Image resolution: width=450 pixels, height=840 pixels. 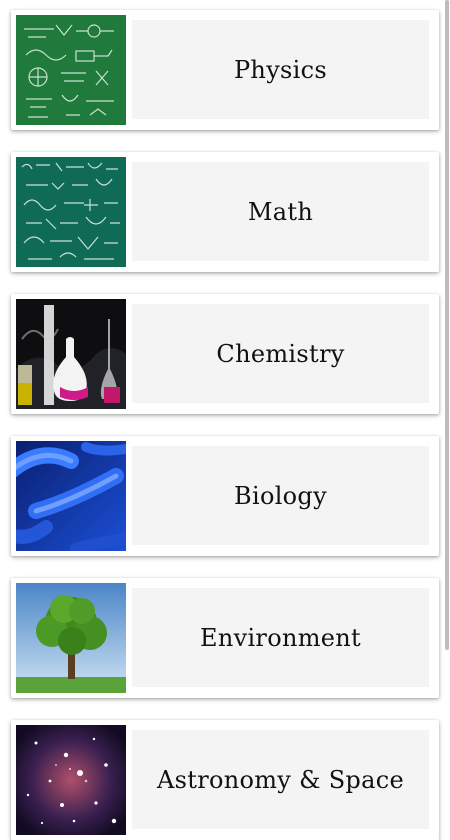 I want to click on chemistry-flasks-image, so click(x=71, y=354).